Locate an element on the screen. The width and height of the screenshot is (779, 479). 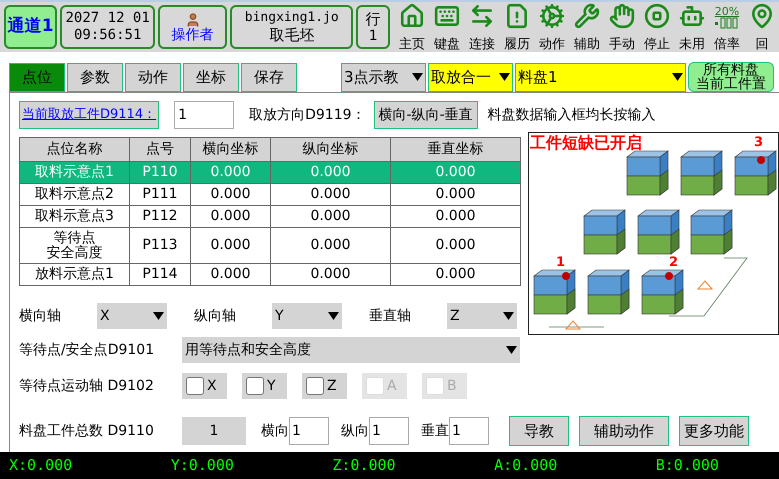
toolbar-button: 动作 is located at coordinates (551, 27).